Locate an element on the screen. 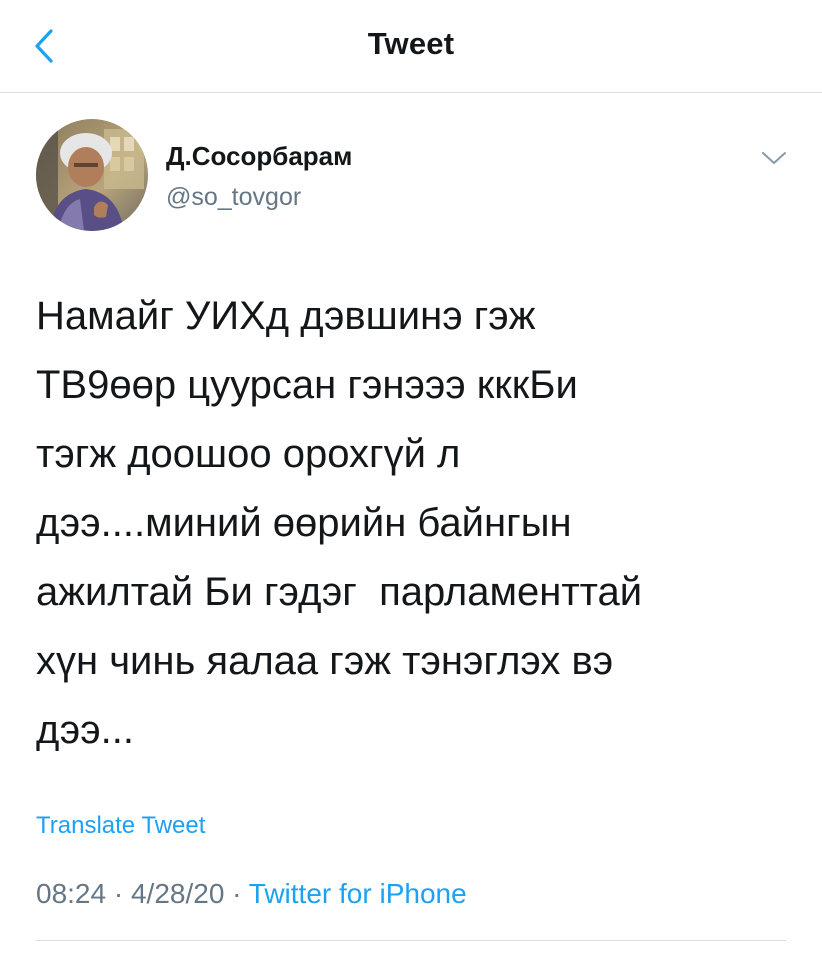 This screenshot has height=960, width=822. chevron-down-icon is located at coordinates (774, 158).